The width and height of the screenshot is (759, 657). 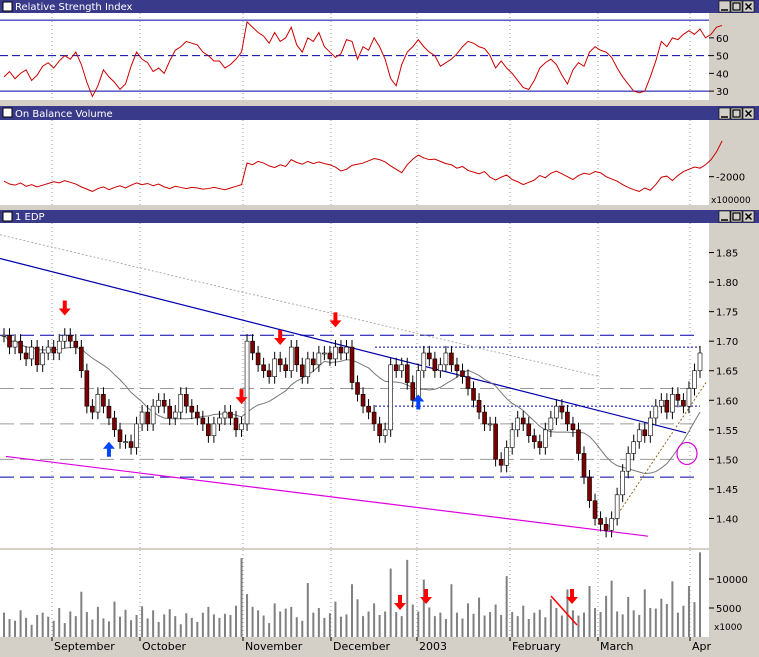 What do you see at coordinates (727, 460) in the screenshot?
I see `price-tick-label: 1.50` at bounding box center [727, 460].